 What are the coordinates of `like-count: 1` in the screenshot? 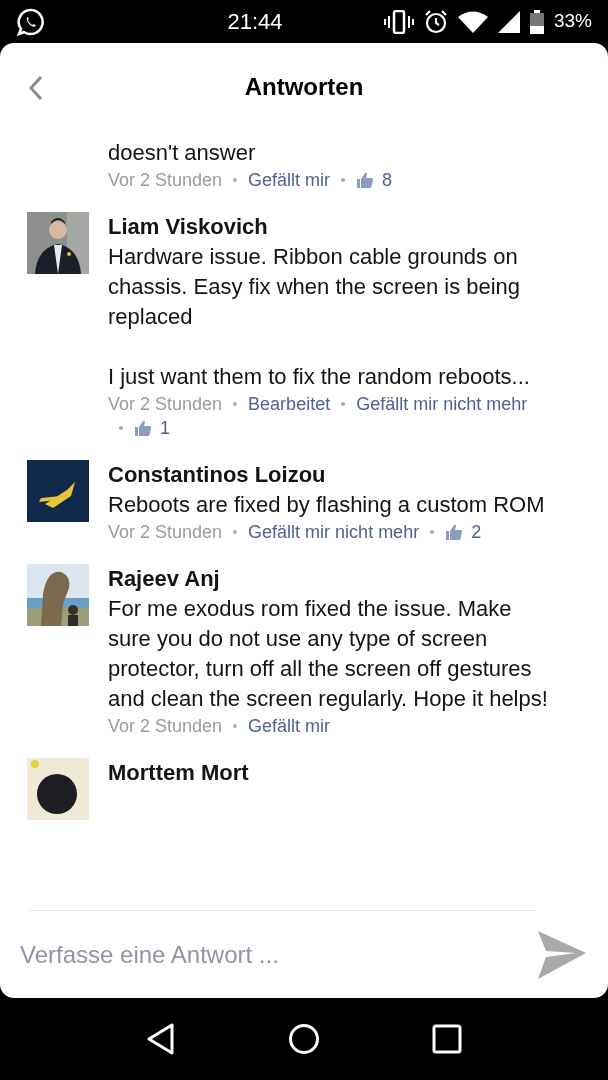 It's located at (165, 428).